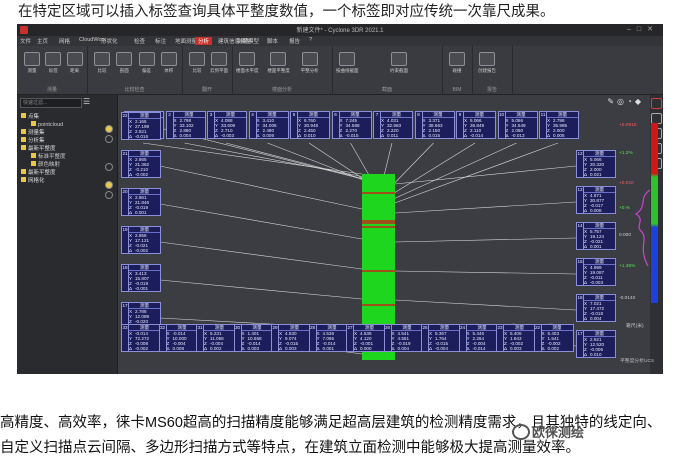 Image resolution: width=680 pixels, height=463 pixels. What do you see at coordinates (125, 202) in the screenshot?
I see `label-index: 20` at bounding box center [125, 202].